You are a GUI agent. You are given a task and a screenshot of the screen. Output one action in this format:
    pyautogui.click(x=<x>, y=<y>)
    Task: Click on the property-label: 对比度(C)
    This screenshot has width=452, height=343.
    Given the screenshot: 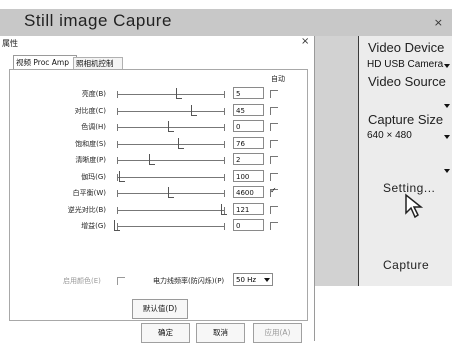 What is the action you would take?
    pyautogui.click(x=90, y=110)
    